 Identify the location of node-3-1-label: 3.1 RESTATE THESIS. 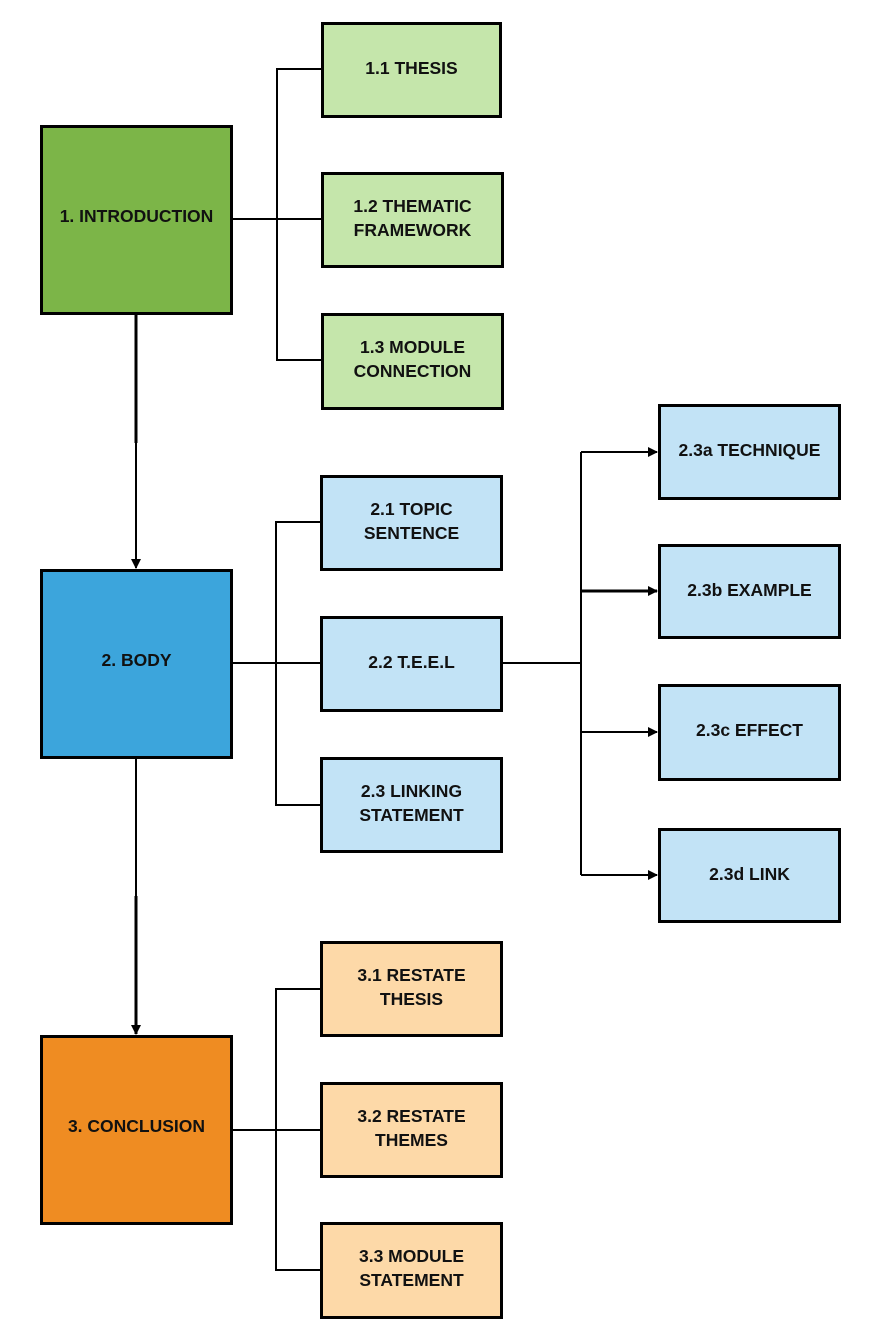
(411, 987).